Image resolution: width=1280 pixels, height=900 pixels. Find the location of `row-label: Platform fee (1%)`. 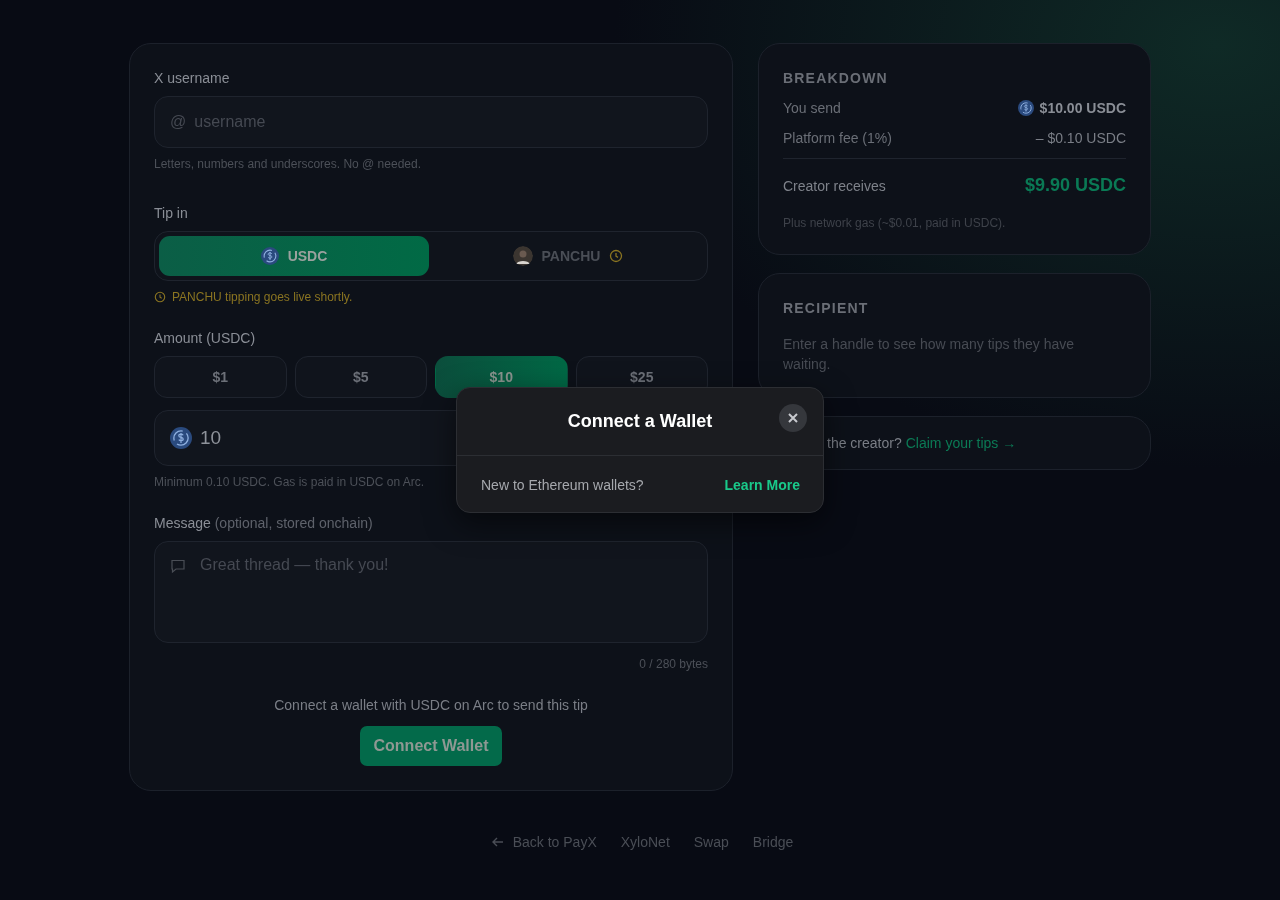

row-label: Platform fee (1%) is located at coordinates (837, 138).